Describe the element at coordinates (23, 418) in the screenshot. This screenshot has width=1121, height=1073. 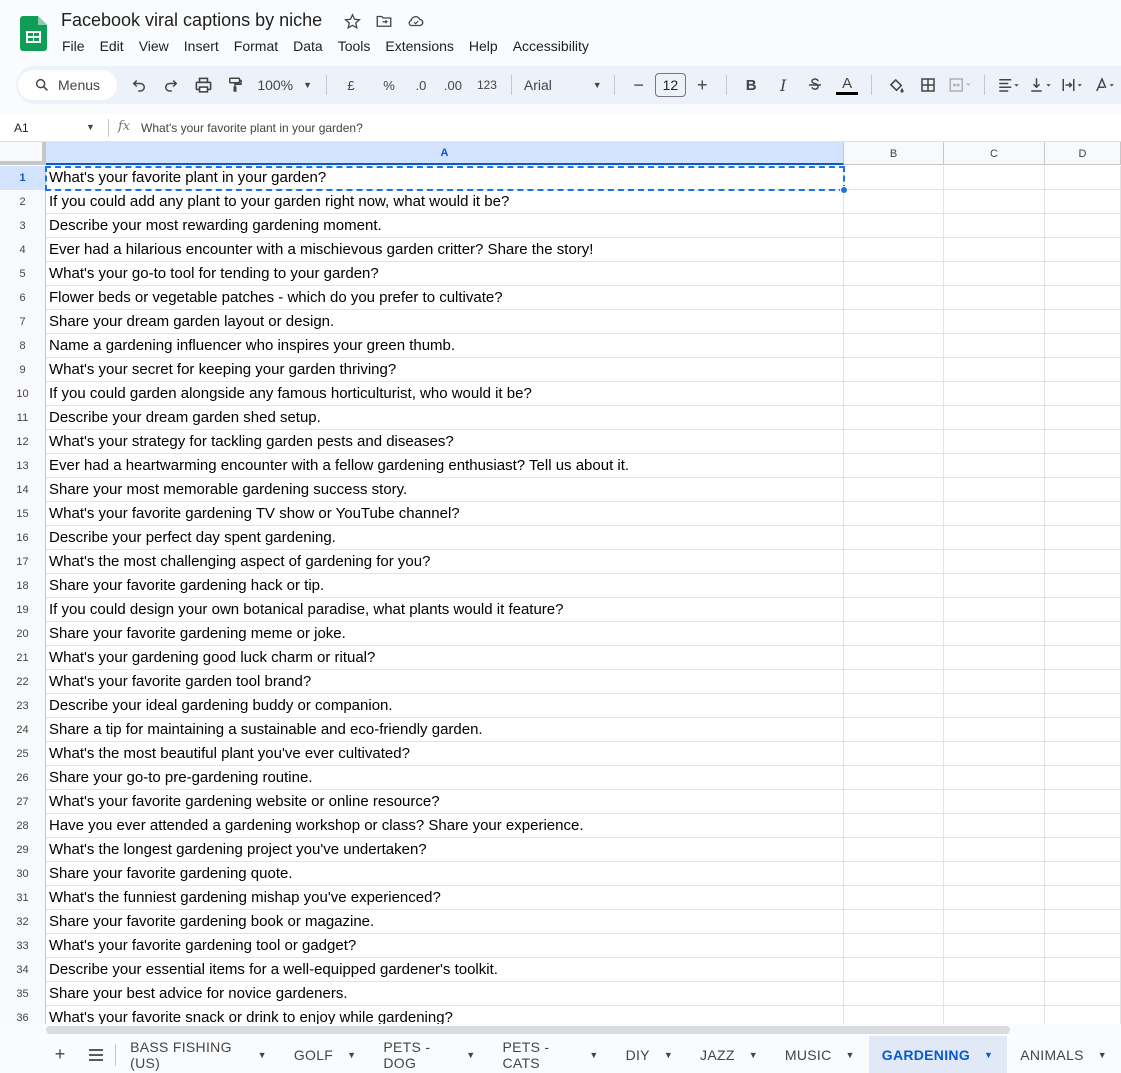
I see `row-header: 11` at that location.